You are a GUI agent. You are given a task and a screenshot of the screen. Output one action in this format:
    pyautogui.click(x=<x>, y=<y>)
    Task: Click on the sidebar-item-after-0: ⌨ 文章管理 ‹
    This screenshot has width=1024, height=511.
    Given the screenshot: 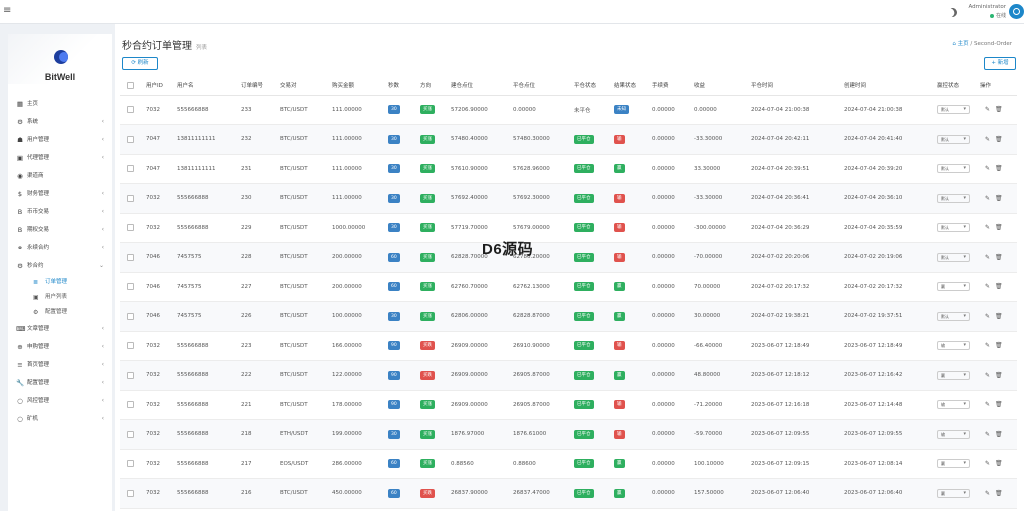 What is the action you would take?
    pyautogui.click(x=60, y=329)
    